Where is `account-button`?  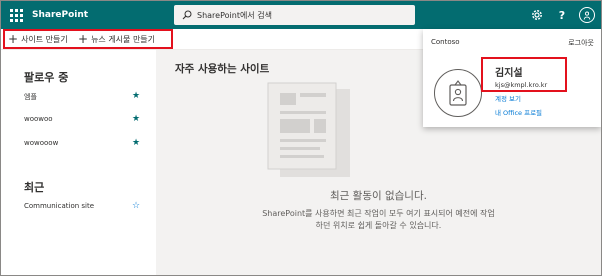 account-button is located at coordinates (587, 15).